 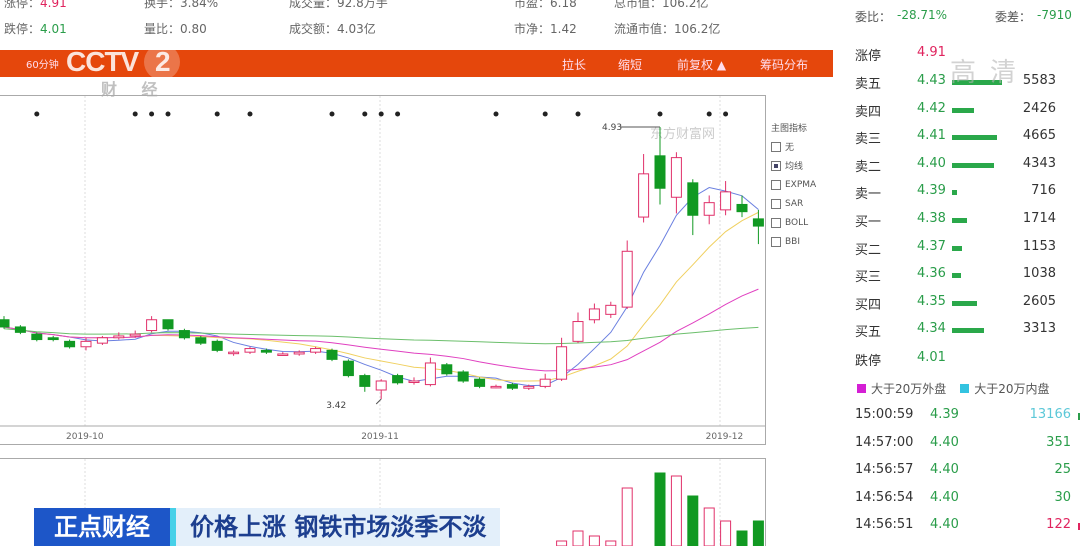 I want to click on legend-option: BOLL, so click(x=793, y=222).